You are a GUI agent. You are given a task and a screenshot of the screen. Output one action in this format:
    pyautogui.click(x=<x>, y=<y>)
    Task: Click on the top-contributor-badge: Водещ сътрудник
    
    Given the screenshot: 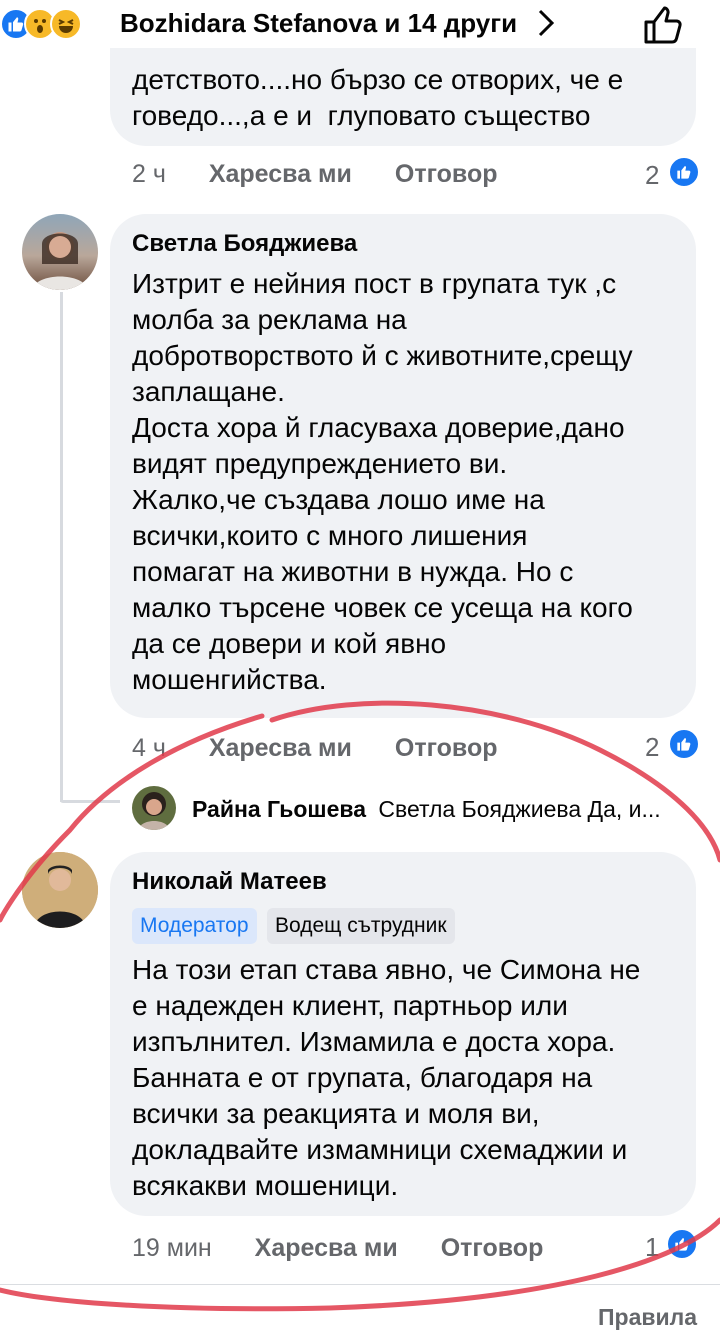 What is the action you would take?
    pyautogui.click(x=360, y=926)
    